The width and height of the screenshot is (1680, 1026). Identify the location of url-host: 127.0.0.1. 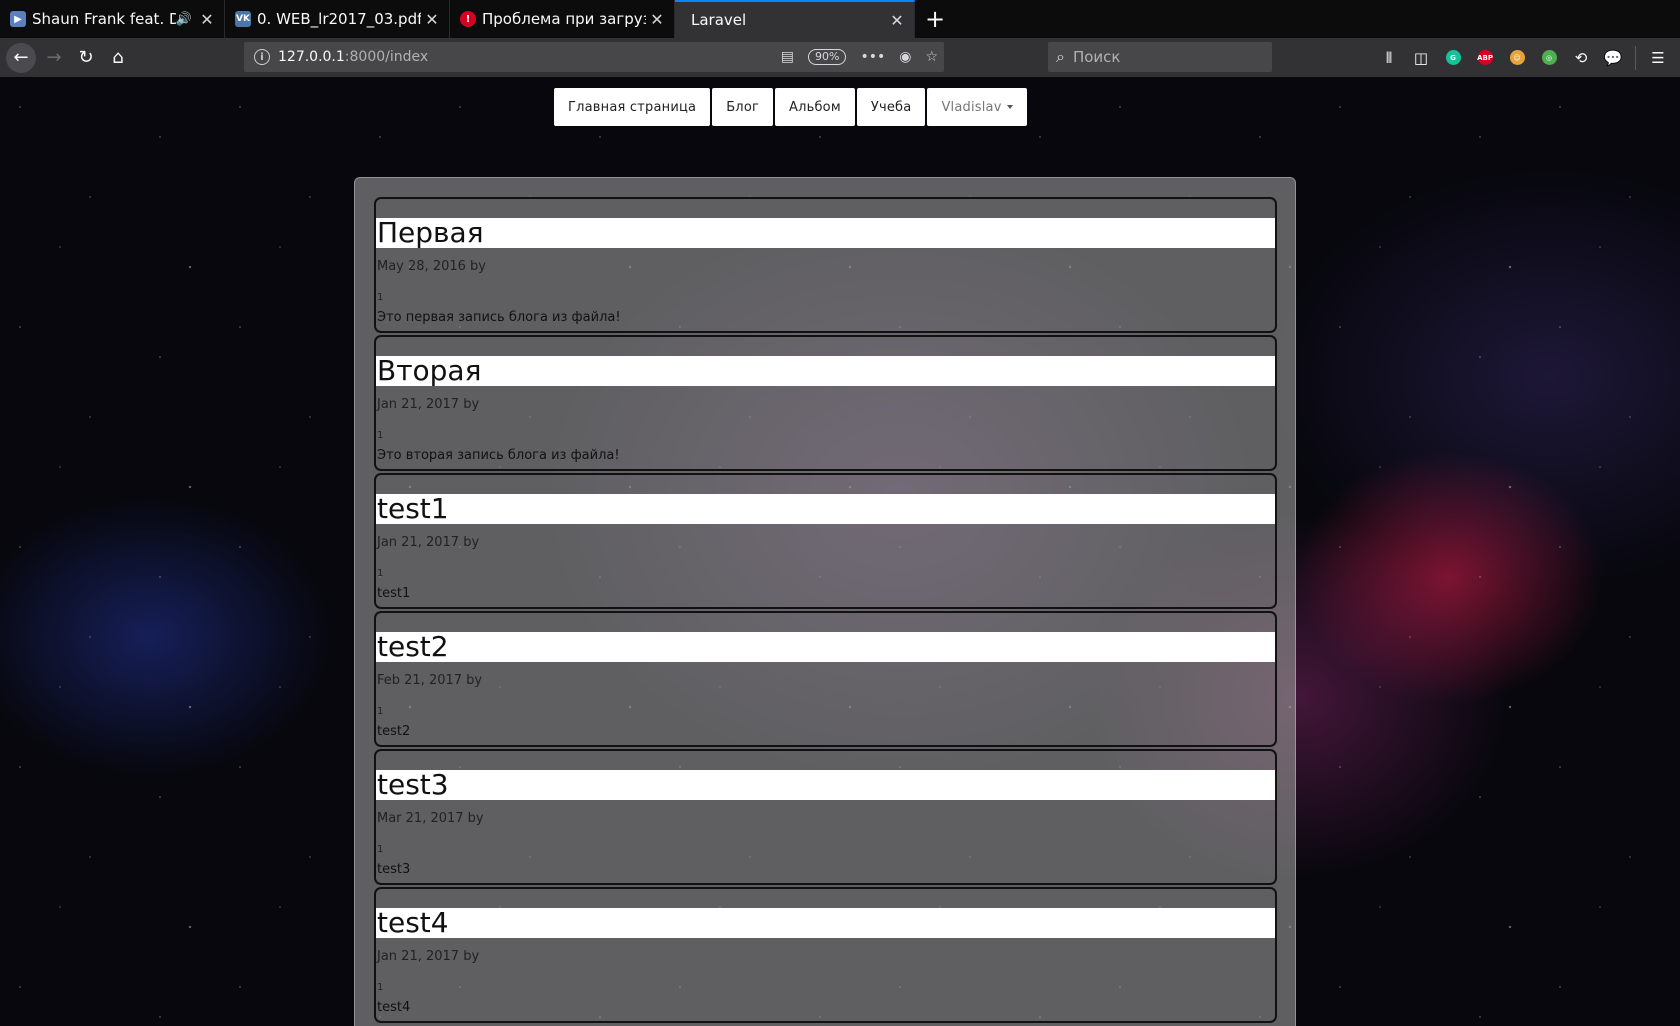
(311, 57).